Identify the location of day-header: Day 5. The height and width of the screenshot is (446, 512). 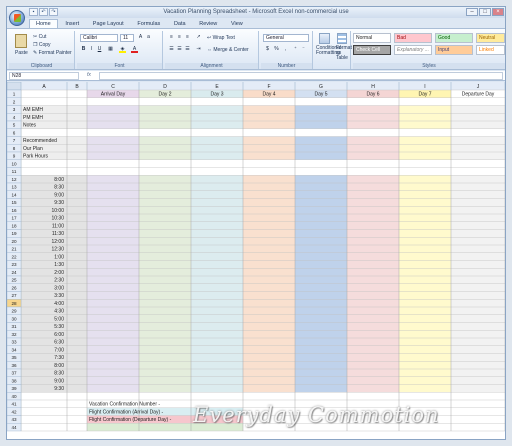
(320, 95).